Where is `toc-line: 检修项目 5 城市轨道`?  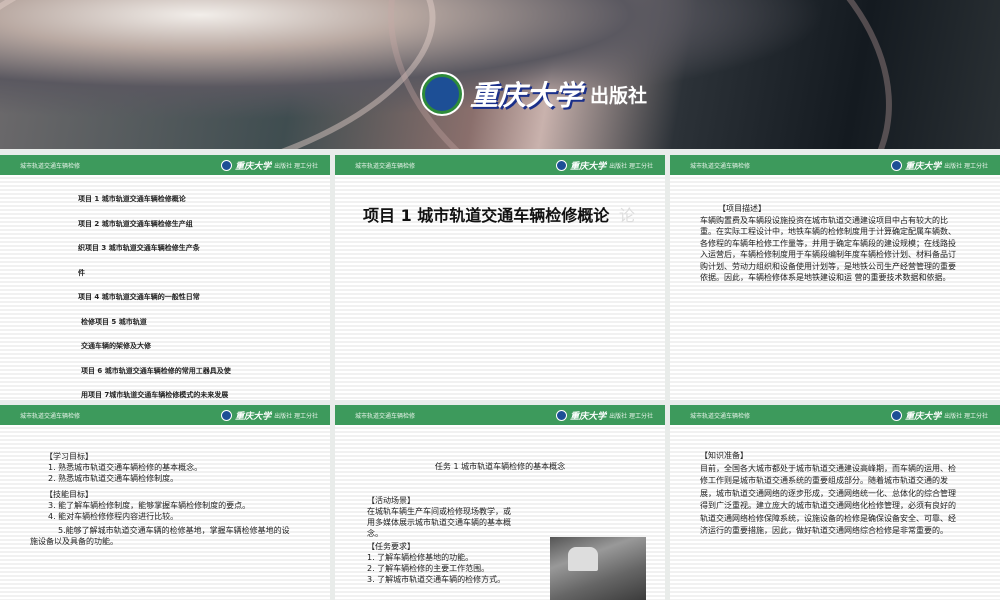 toc-line: 检修项目 5 城市轨道 is located at coordinates (114, 321).